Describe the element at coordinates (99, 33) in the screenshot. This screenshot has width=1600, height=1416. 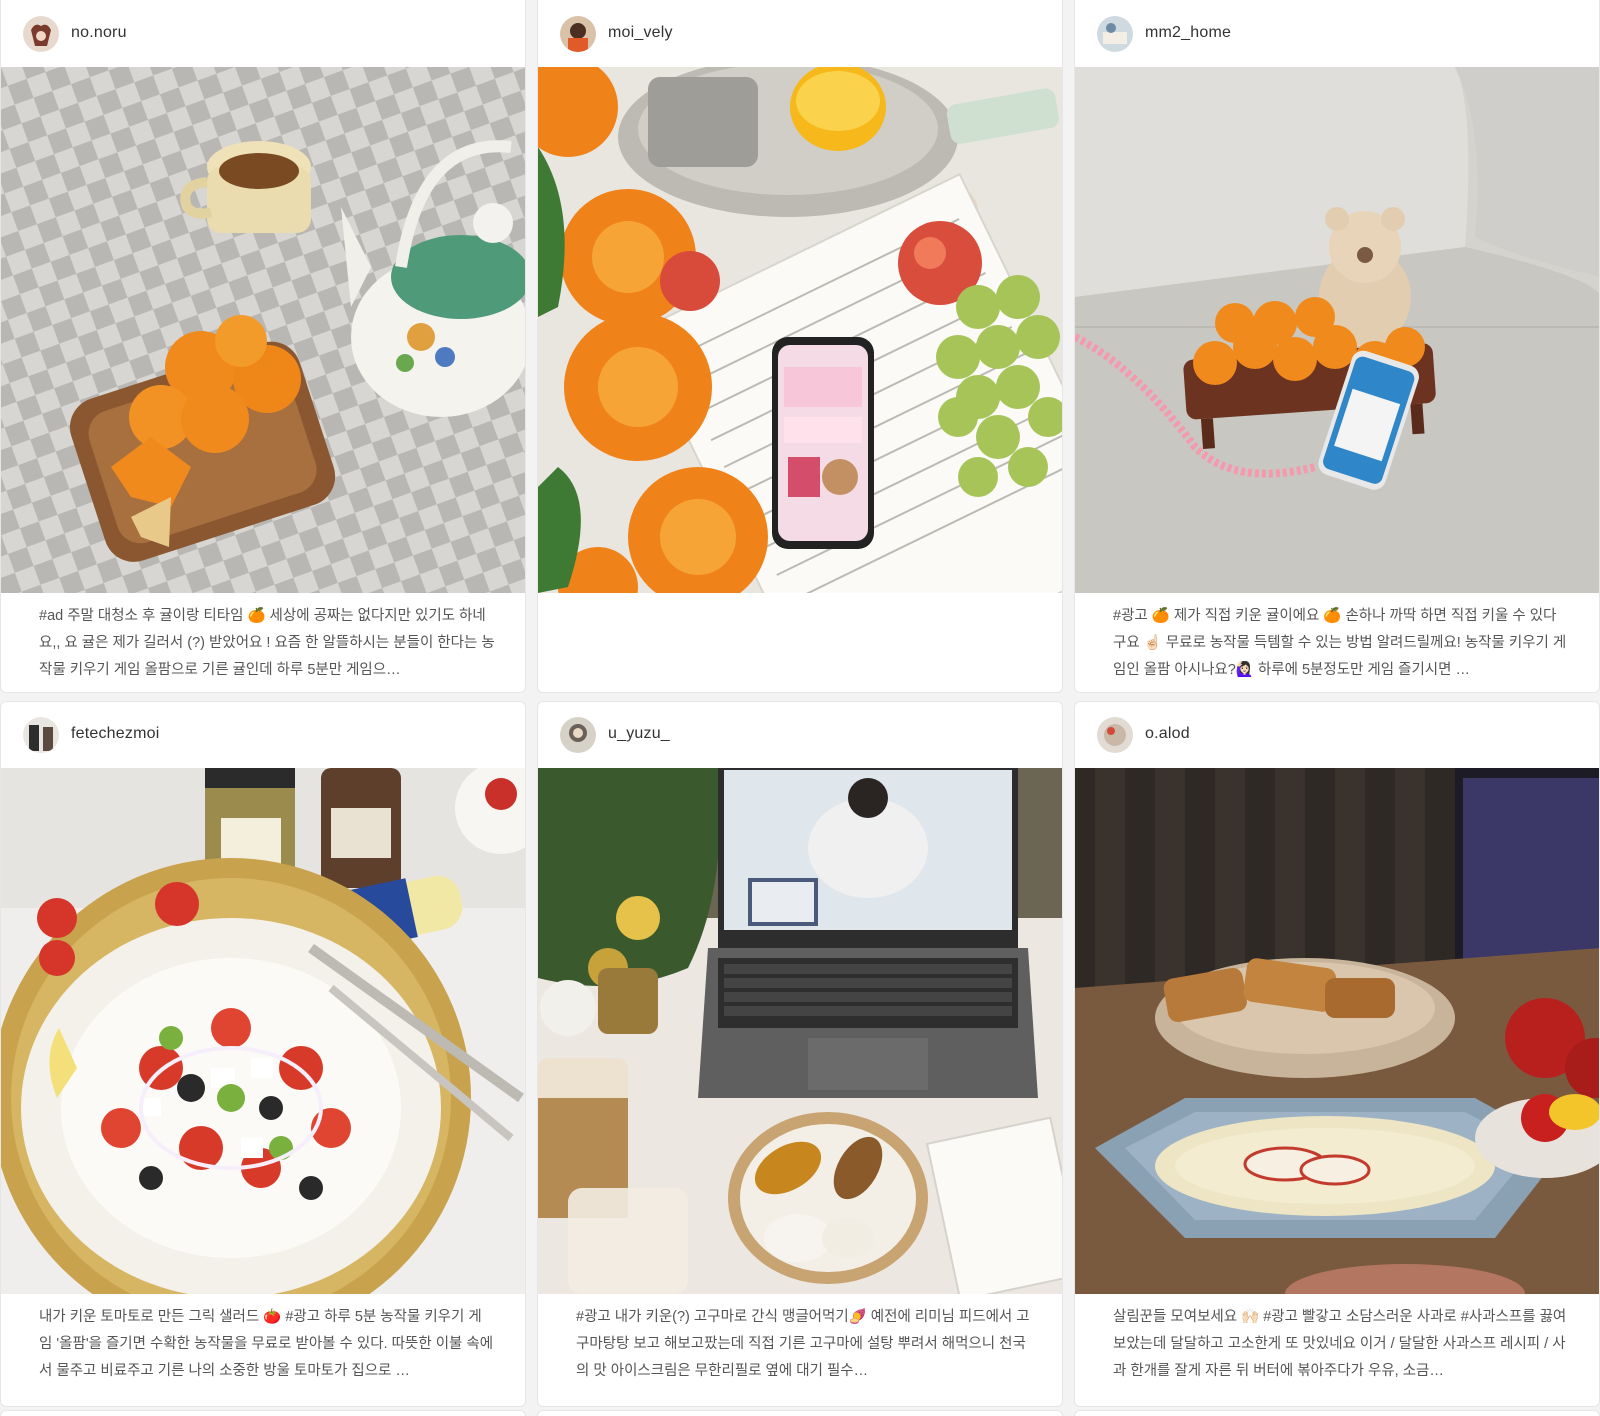
I see `username: no.noru` at that location.